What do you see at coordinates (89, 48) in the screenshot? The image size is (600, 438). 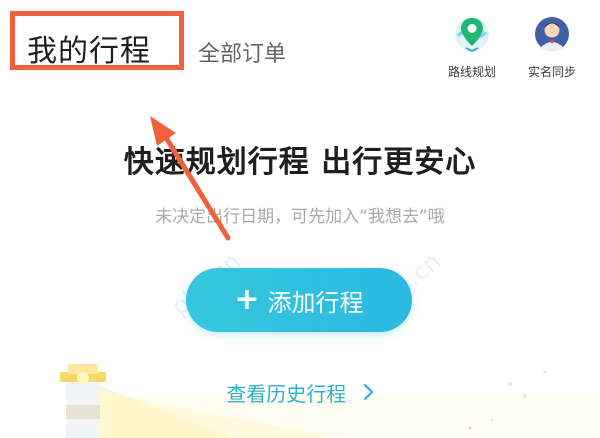 I see `tab-my-trips: 我的行程` at bounding box center [89, 48].